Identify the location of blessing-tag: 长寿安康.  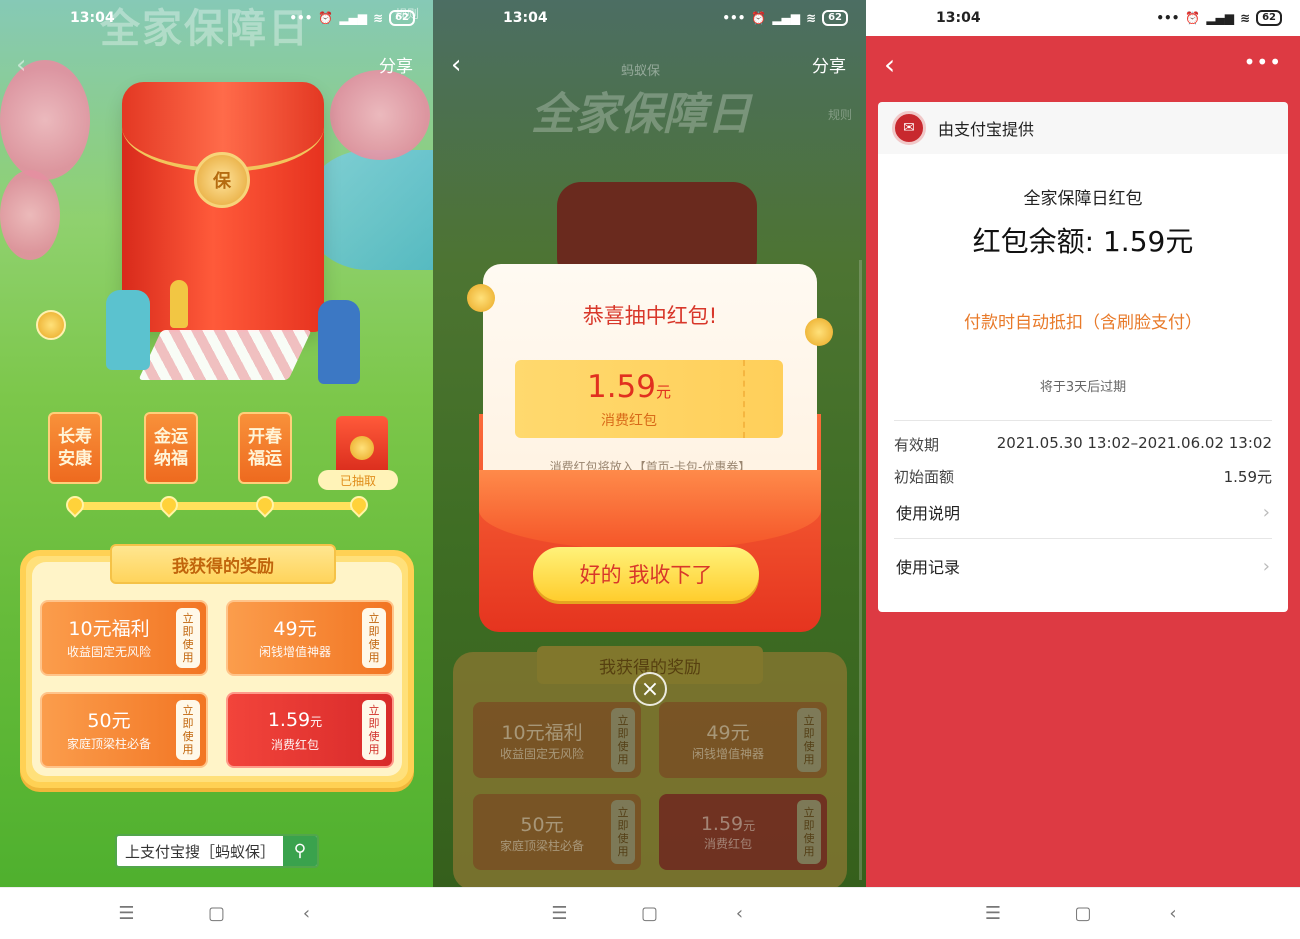
(75, 448).